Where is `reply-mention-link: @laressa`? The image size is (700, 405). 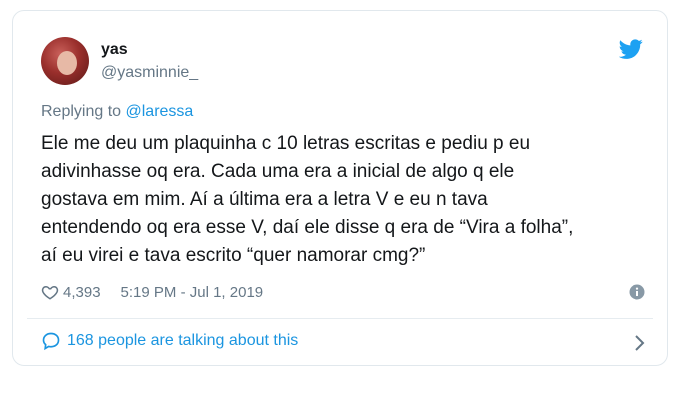 reply-mention-link: @laressa is located at coordinates (160, 111).